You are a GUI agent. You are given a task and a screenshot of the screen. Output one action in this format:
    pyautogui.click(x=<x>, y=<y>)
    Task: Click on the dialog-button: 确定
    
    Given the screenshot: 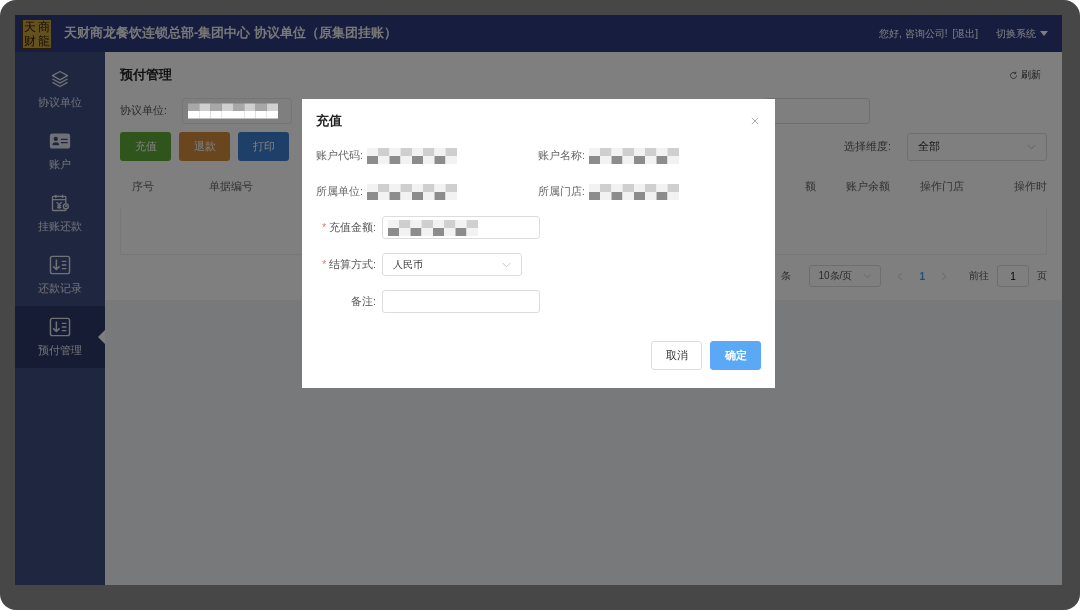 What is the action you would take?
    pyautogui.click(x=735, y=355)
    